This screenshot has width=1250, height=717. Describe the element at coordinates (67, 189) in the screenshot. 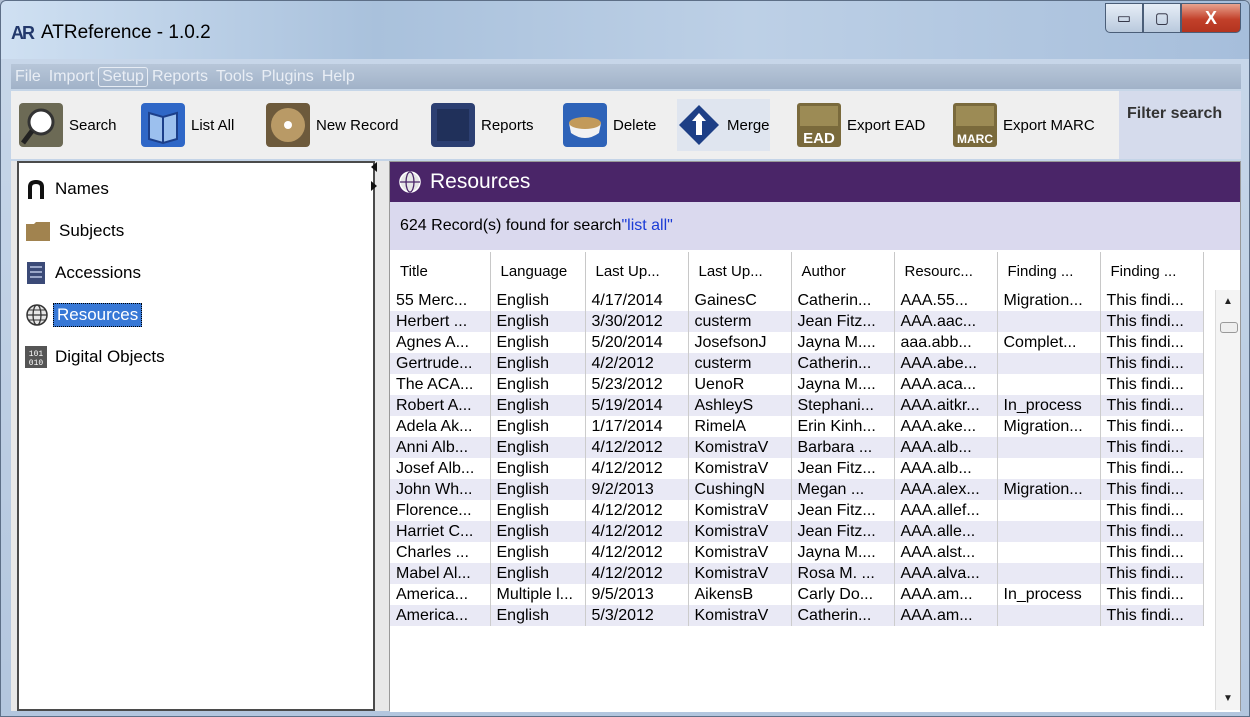

I see `sidebar-item-names: Names` at that location.